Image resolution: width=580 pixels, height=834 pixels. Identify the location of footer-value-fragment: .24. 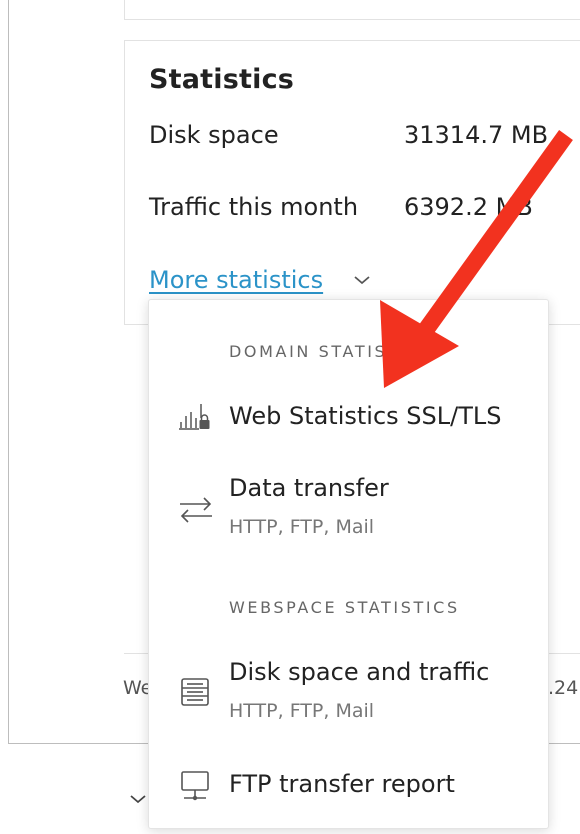
(563, 688).